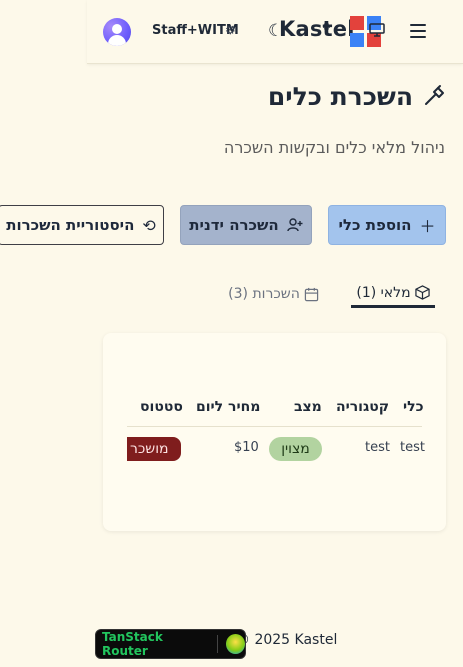  I want to click on table-divider, so click(274, 426).